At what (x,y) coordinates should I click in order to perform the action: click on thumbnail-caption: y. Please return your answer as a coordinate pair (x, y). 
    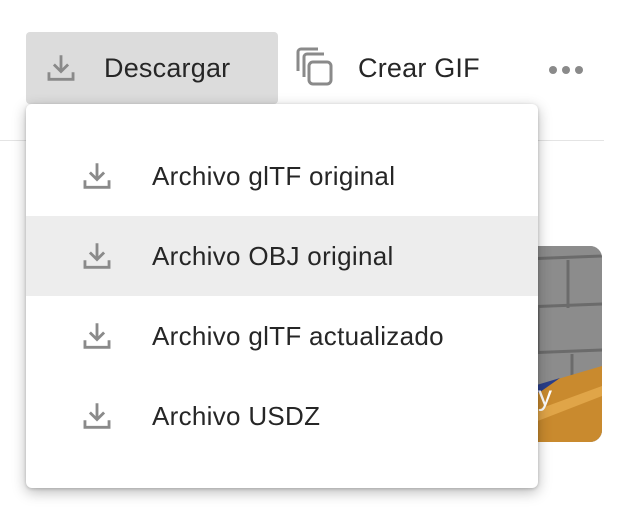
    Looking at the image, I should click on (545, 395).